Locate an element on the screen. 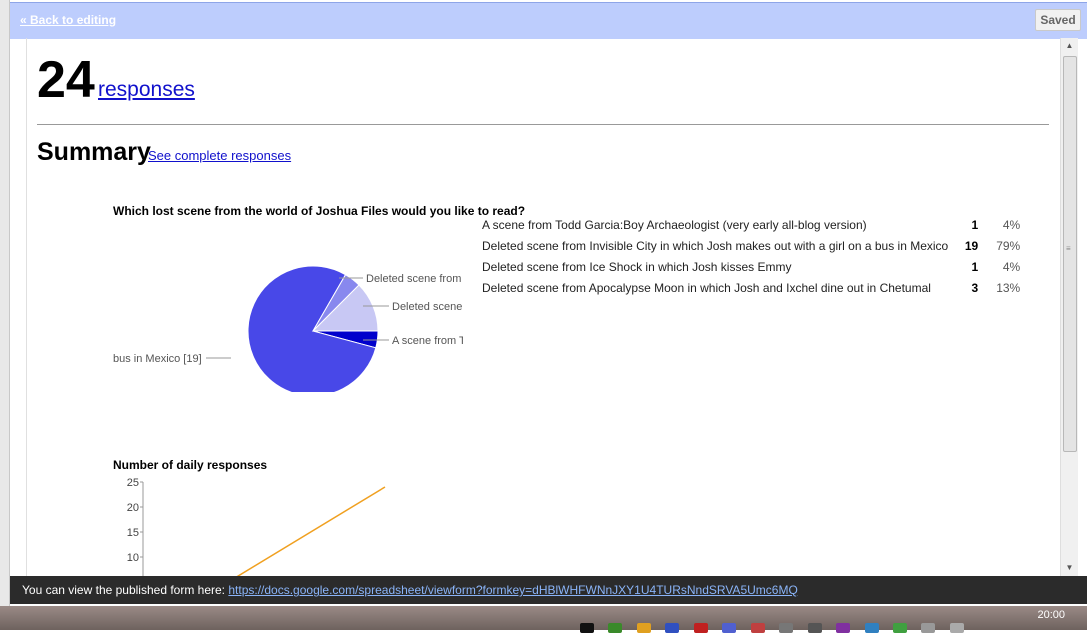 The width and height of the screenshot is (1087, 638). back-to-editing-link: « Back to editing is located at coordinates (68, 20).